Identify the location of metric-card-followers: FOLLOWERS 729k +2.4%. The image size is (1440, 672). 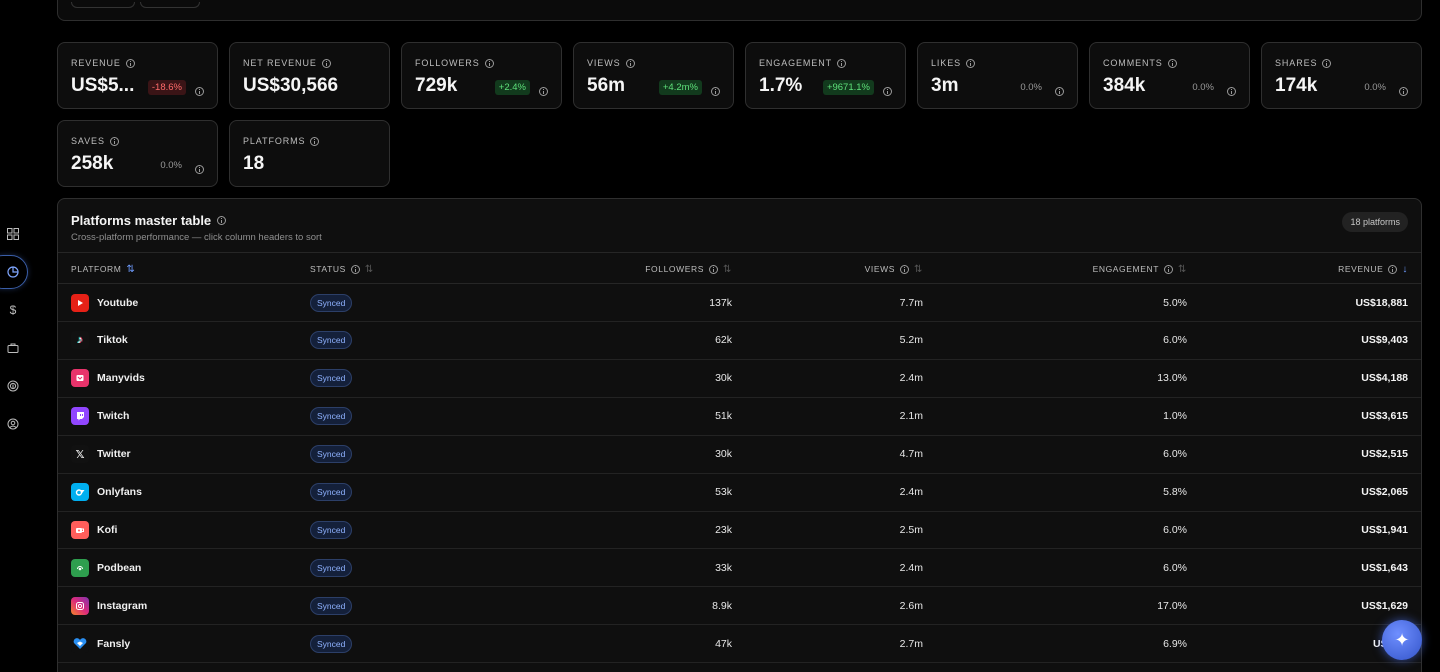
(481, 75).